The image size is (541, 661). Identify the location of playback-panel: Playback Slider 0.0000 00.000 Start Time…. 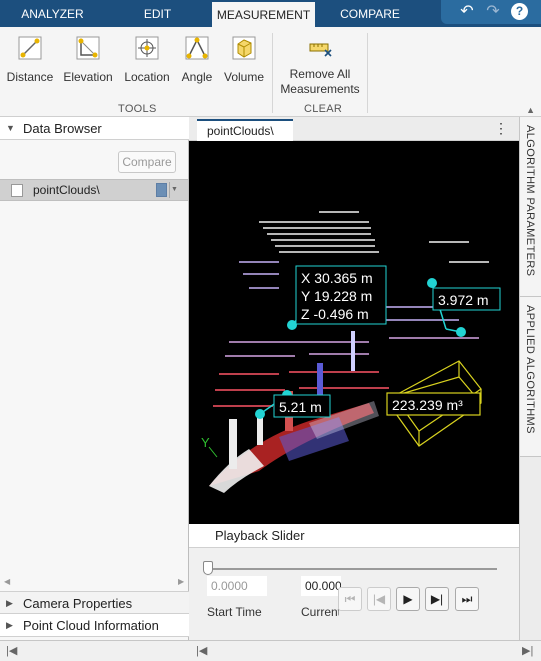
(354, 582).